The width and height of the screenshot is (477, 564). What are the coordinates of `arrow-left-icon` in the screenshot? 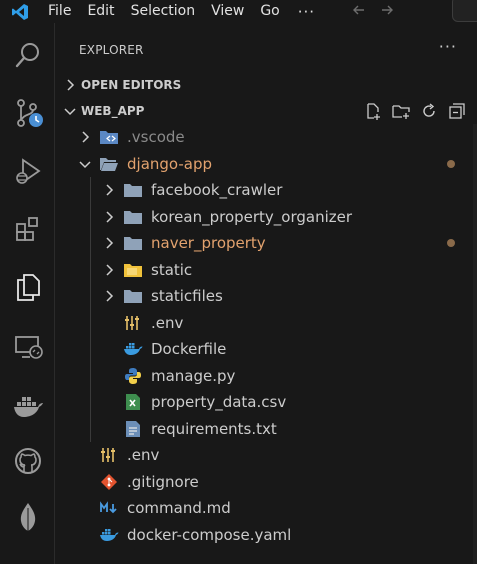 It's located at (359, 12).